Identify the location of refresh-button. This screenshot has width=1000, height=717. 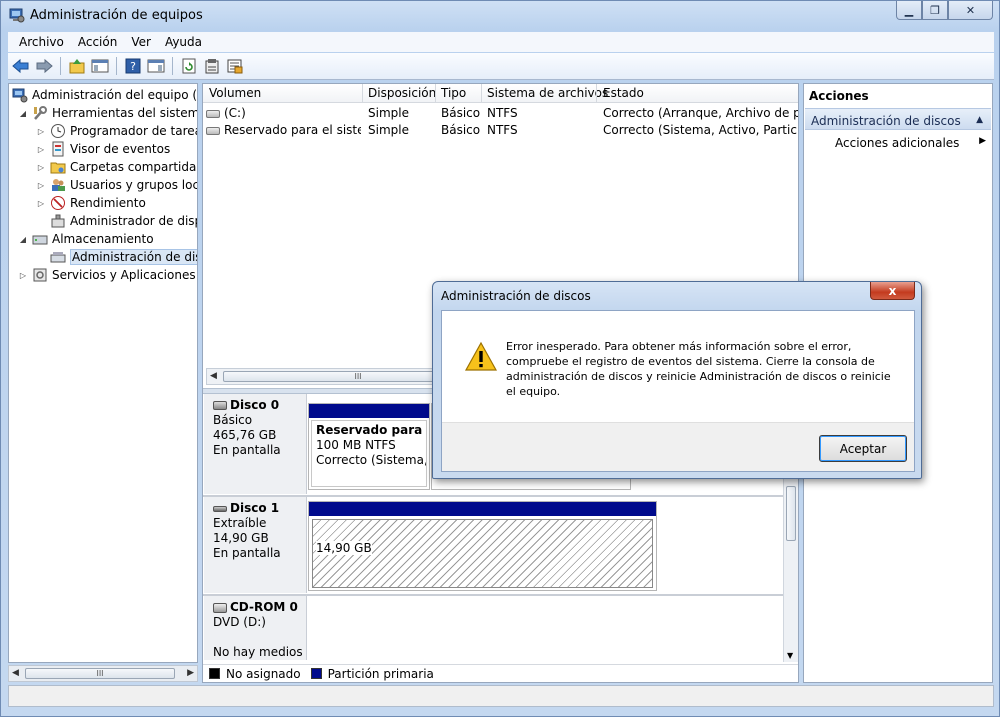
(189, 66).